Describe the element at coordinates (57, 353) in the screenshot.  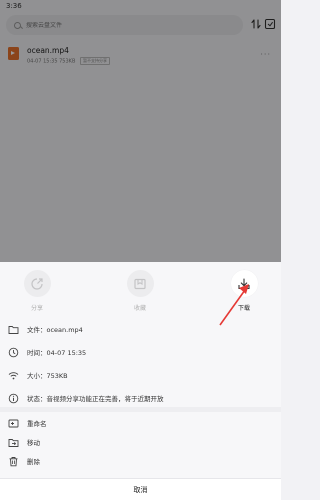
I see `info-time-text: 时间：04-07 15:35` at that location.